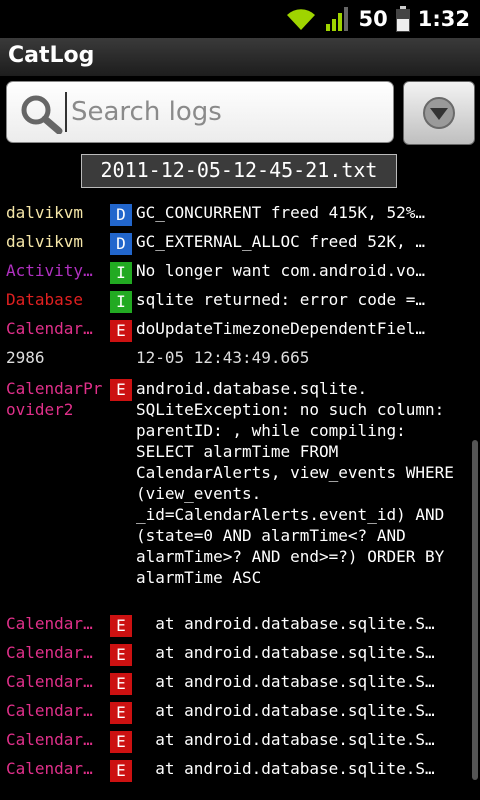 Image resolution: width=480 pixels, height=800 pixels. Describe the element at coordinates (240, 57) in the screenshot. I see `title-bar: CatLog` at that location.